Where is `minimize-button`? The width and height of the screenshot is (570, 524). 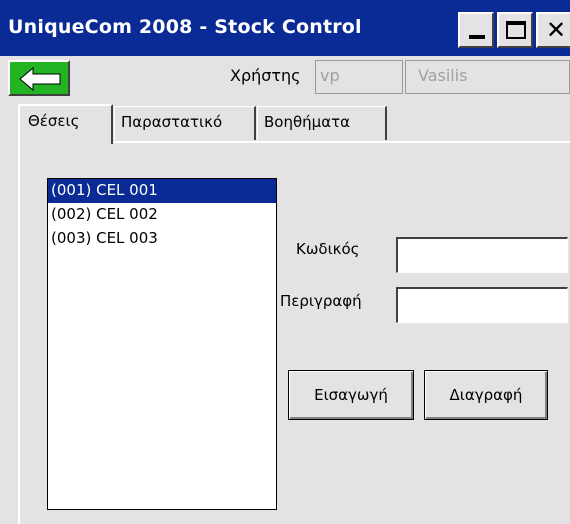 minimize-button is located at coordinates (476, 30).